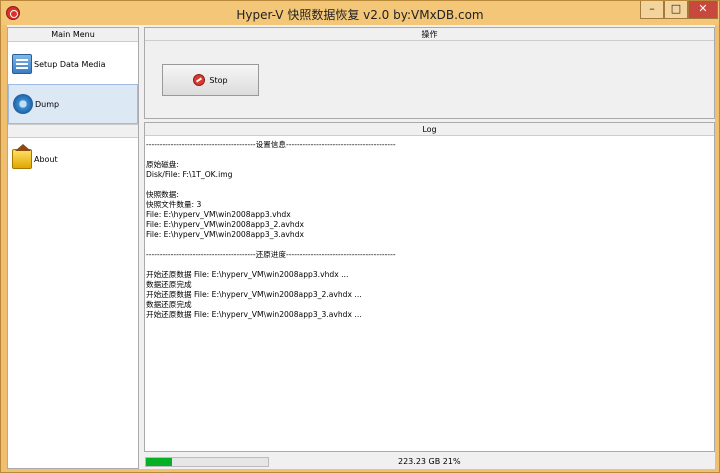  I want to click on sidebar-item-dump: Dump, so click(73, 104).